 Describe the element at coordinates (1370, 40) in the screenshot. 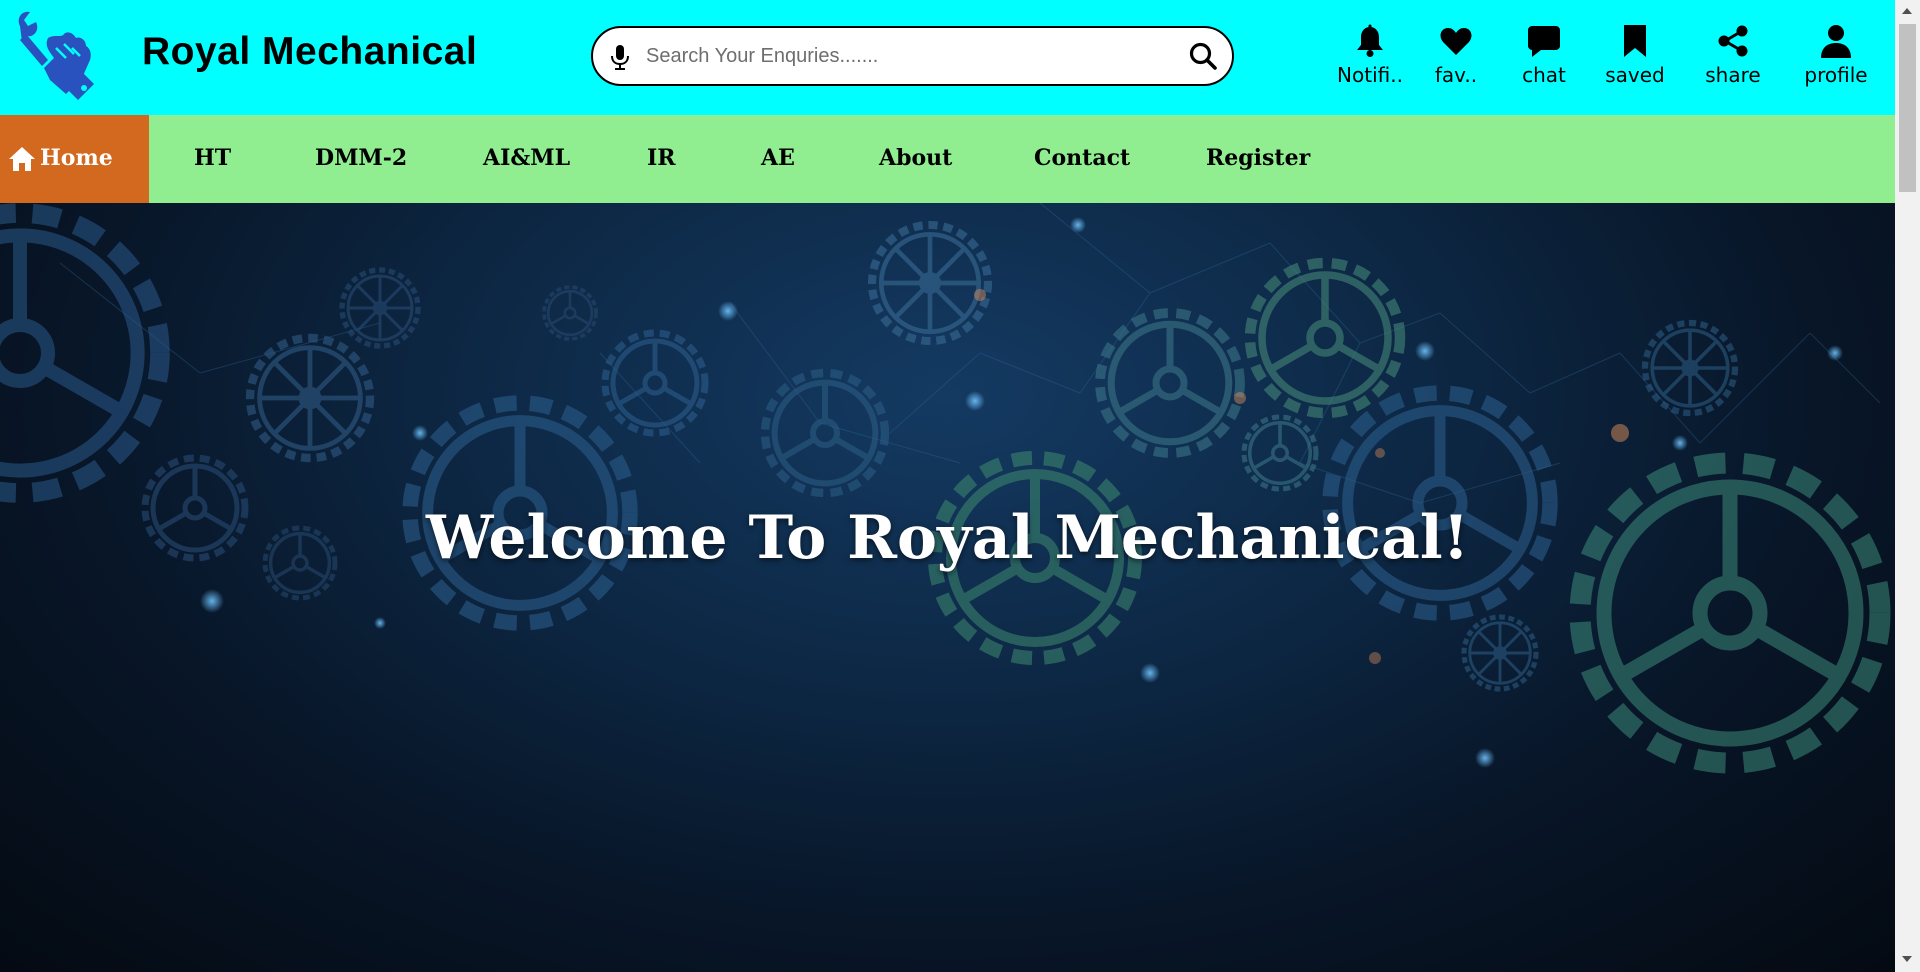

I see `bell-icon` at that location.